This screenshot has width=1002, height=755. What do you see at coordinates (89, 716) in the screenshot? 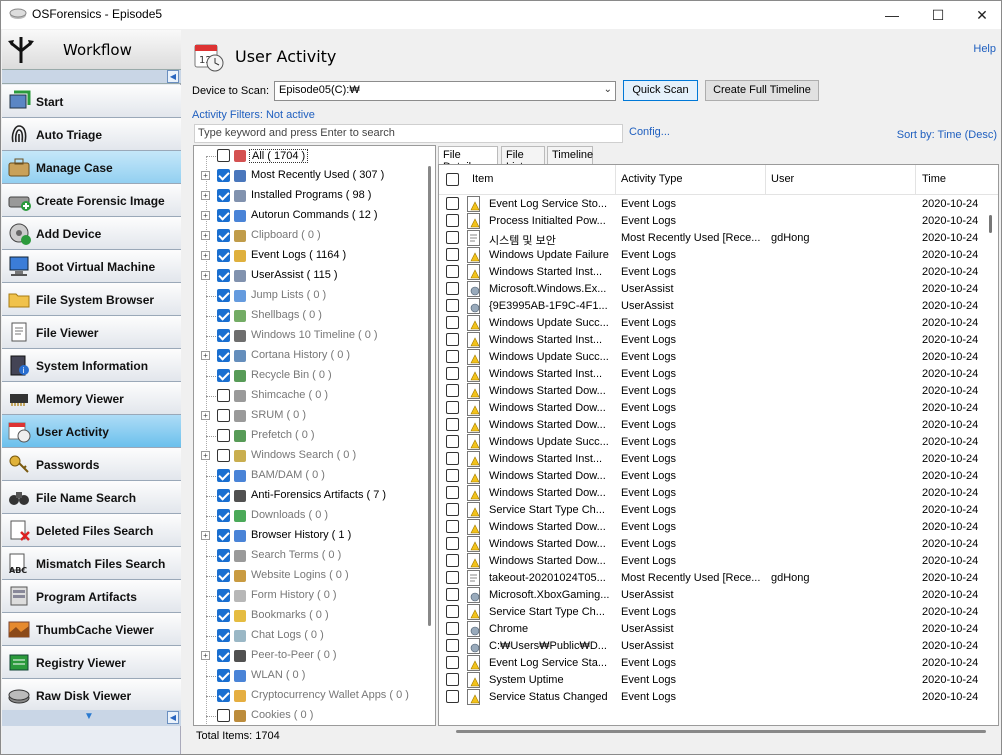
I see `scroll-down-icon: ▼` at bounding box center [89, 716].